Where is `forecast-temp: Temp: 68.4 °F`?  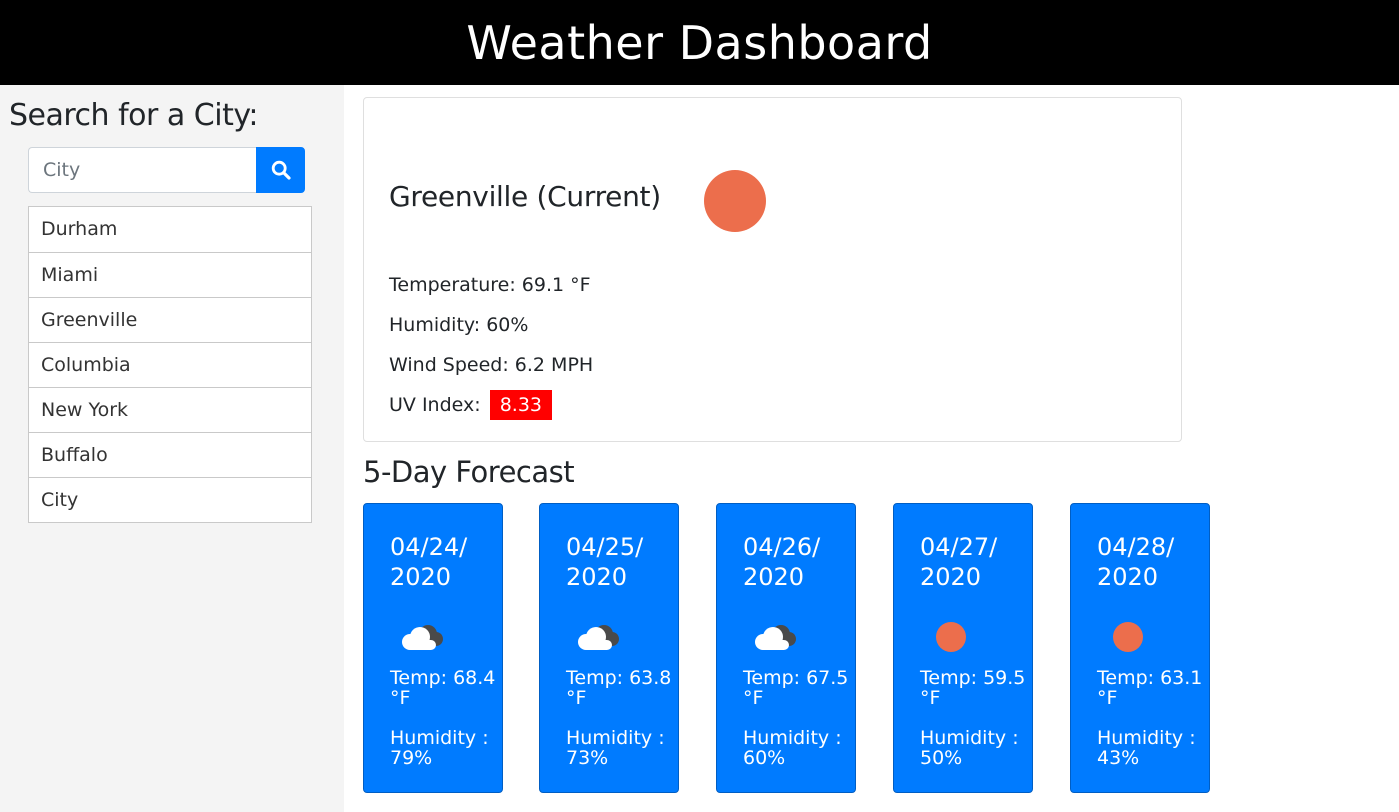
forecast-temp: Temp: 68.4 °F is located at coordinates (443, 688).